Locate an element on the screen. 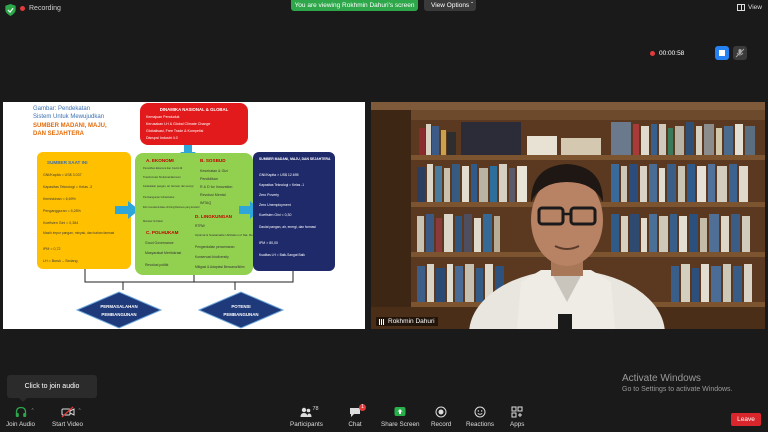 The image size is (768, 432). dinamika-title: DINAMIKA NASIONAL & GLOBAL is located at coordinates (194, 109).